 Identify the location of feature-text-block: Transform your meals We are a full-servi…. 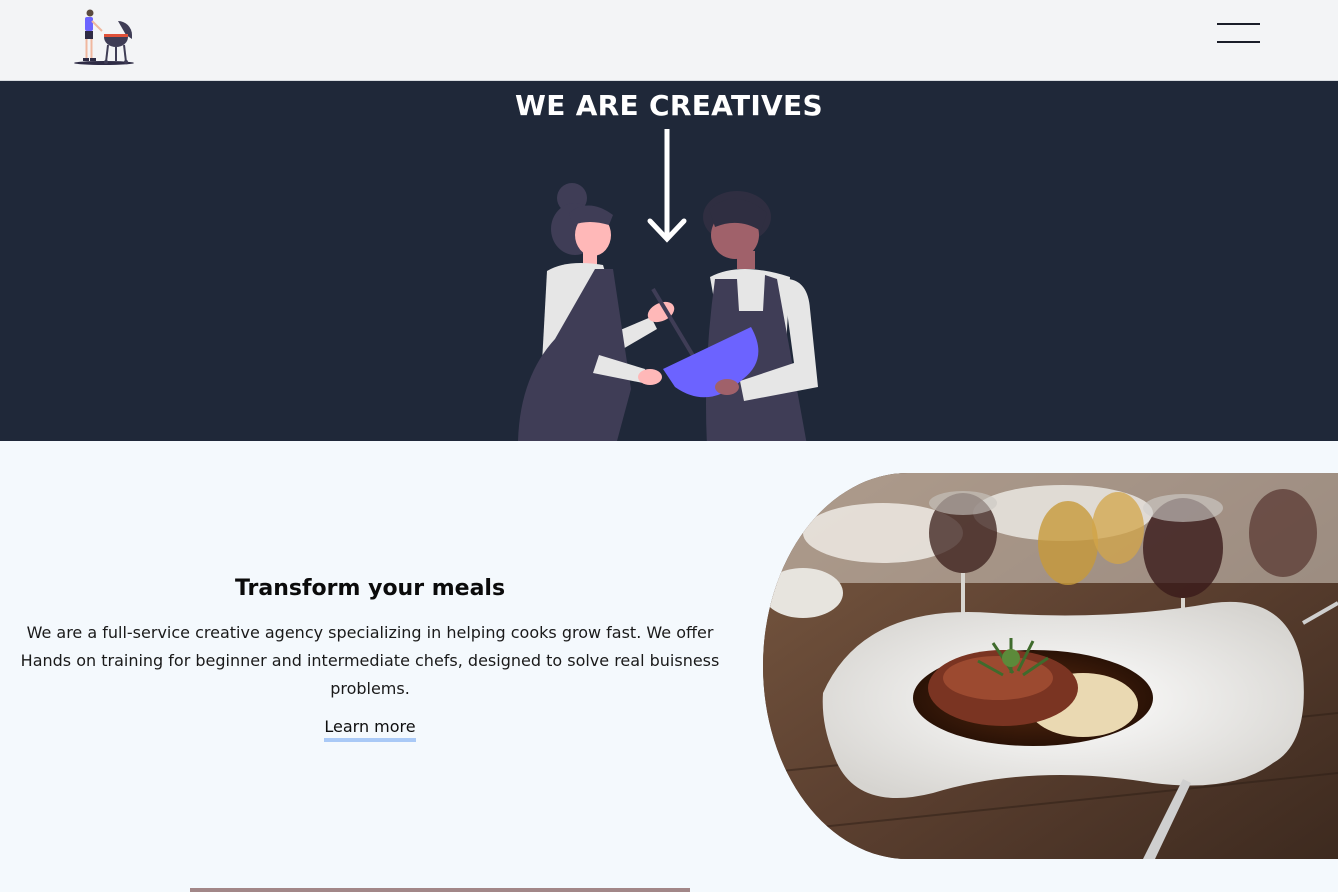
(370, 659).